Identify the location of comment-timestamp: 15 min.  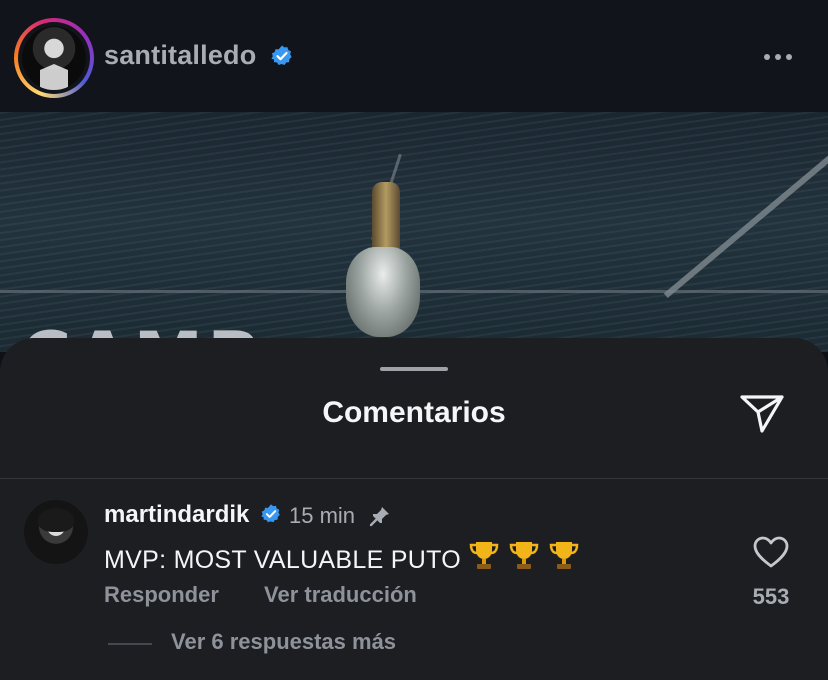
(322, 515).